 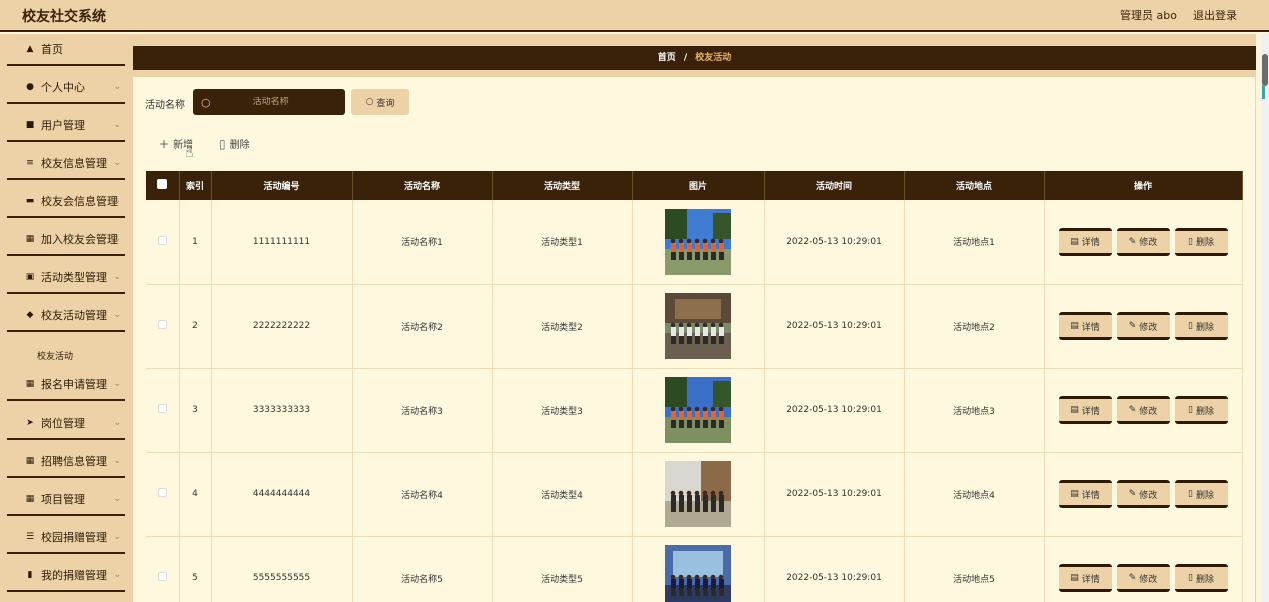 What do you see at coordinates (974, 242) in the screenshot?
I see `place-cell: 活动地点1` at bounding box center [974, 242].